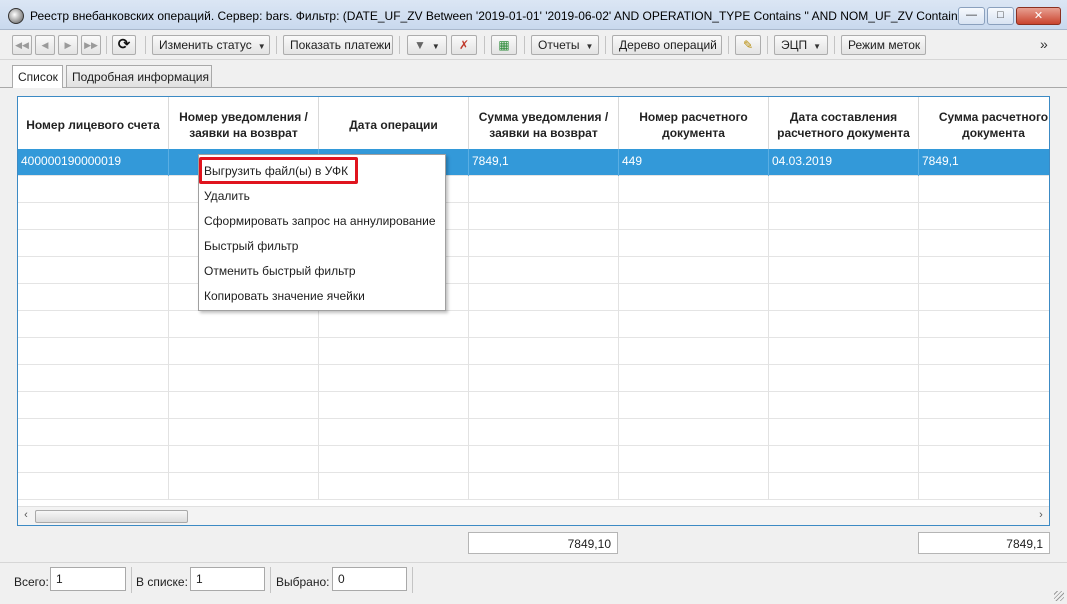 This screenshot has height=604, width=1067. Describe the element at coordinates (883, 45) in the screenshot. I see `marks-mode-button: Режим меток` at that location.